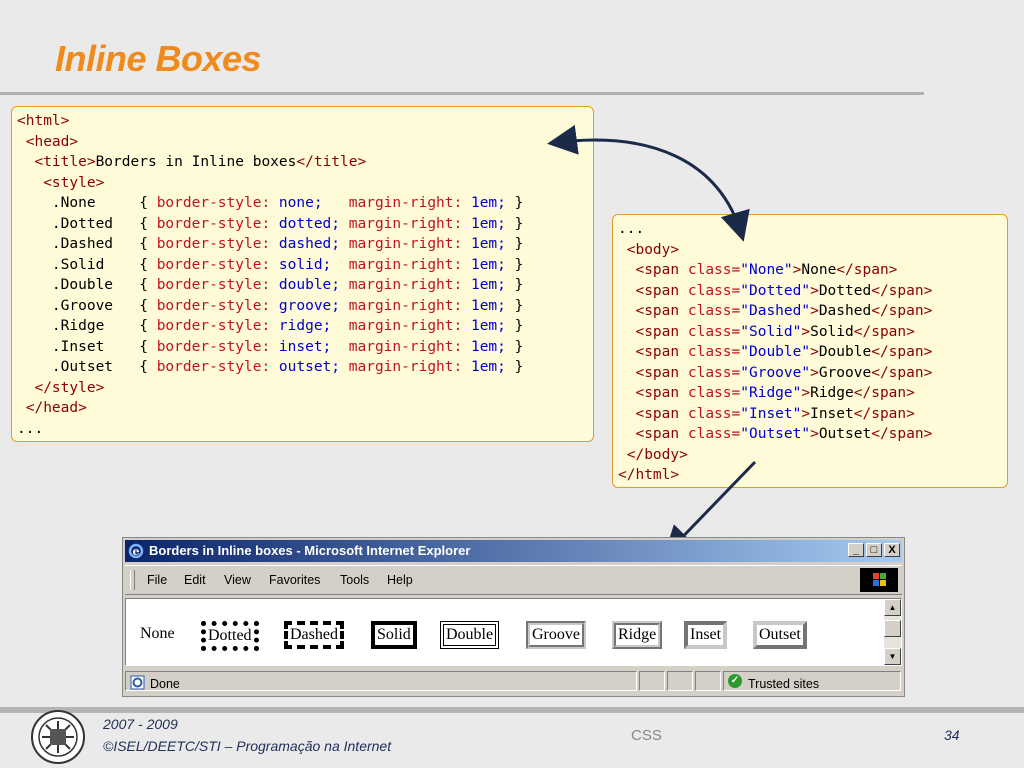 The image size is (1024, 768). Describe the element at coordinates (513, 681) in the screenshot. I see `status-bar: Done ✓ Trusted sites` at that location.